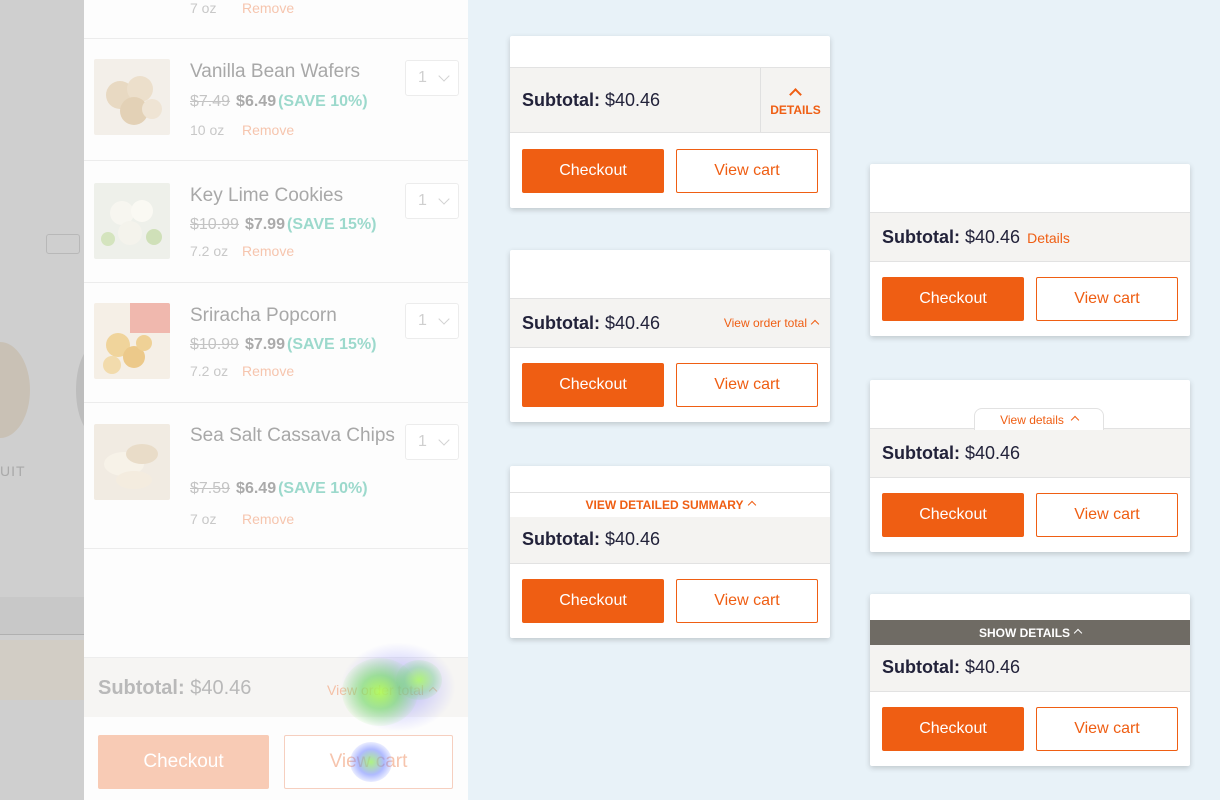 This screenshot has width=1220, height=800. Describe the element at coordinates (80, 390) in the screenshot. I see `background-product-image` at that location.